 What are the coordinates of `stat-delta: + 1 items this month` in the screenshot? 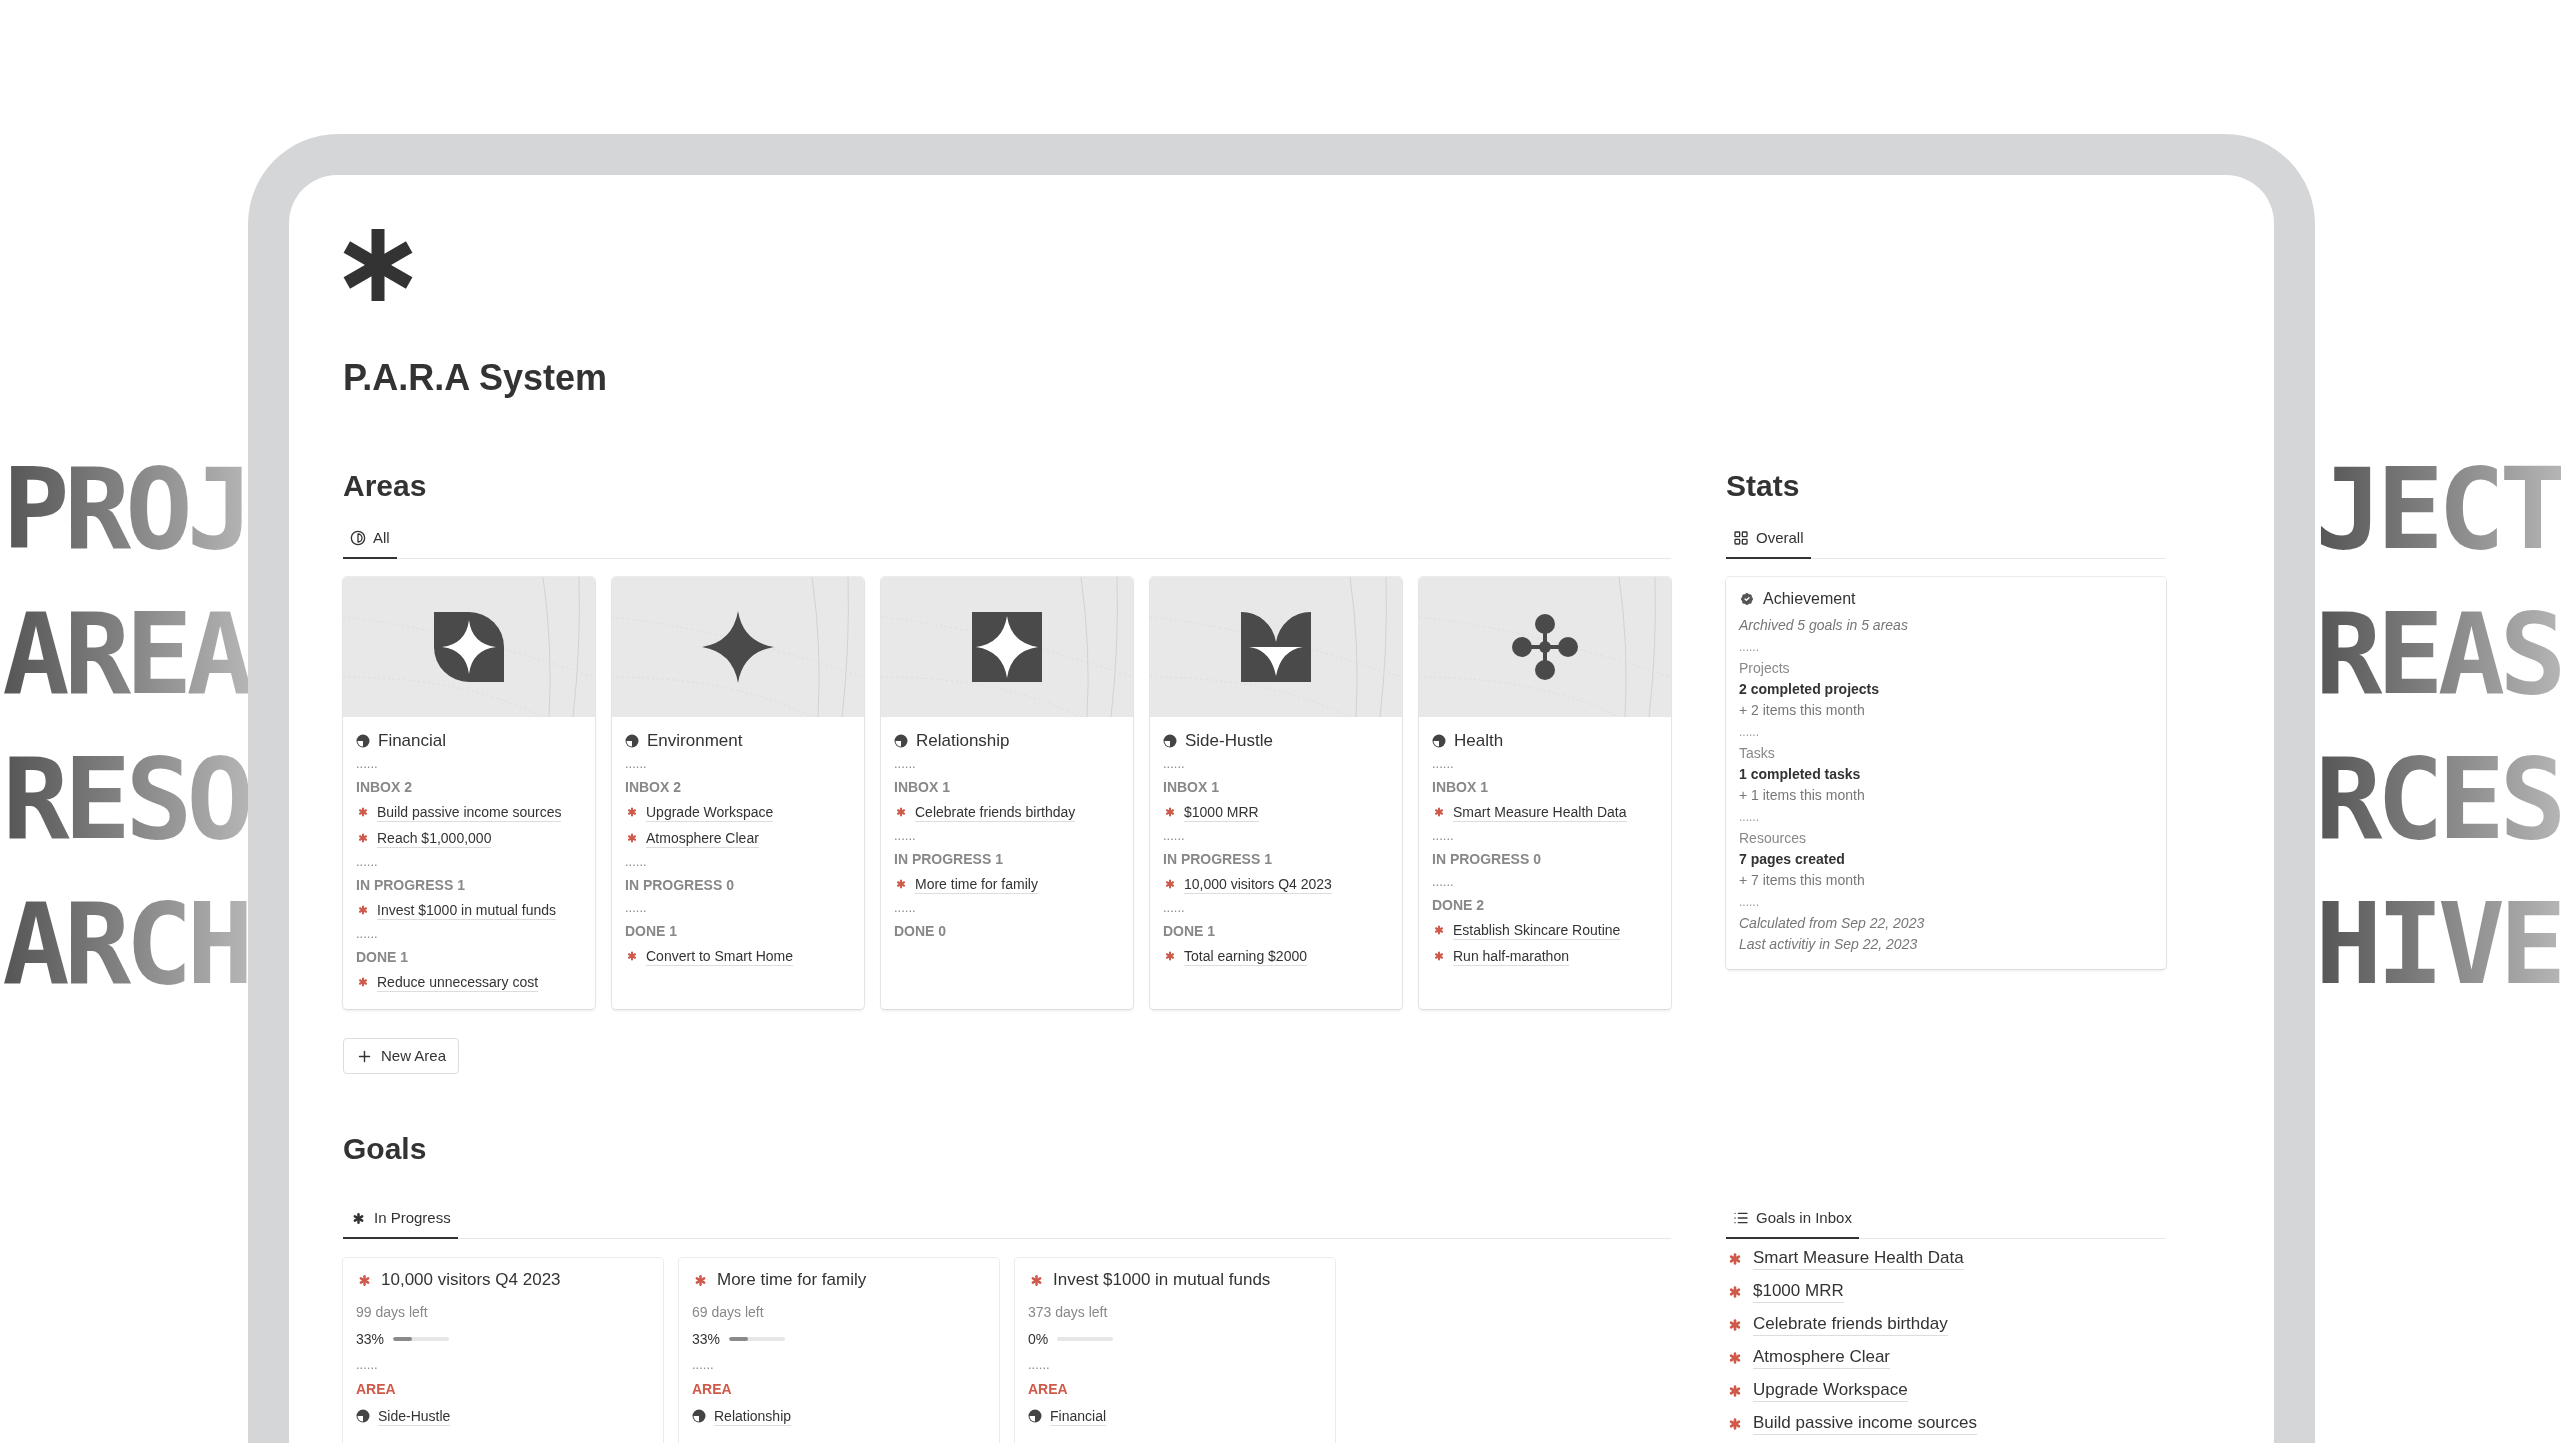 It's located at (1802, 795).